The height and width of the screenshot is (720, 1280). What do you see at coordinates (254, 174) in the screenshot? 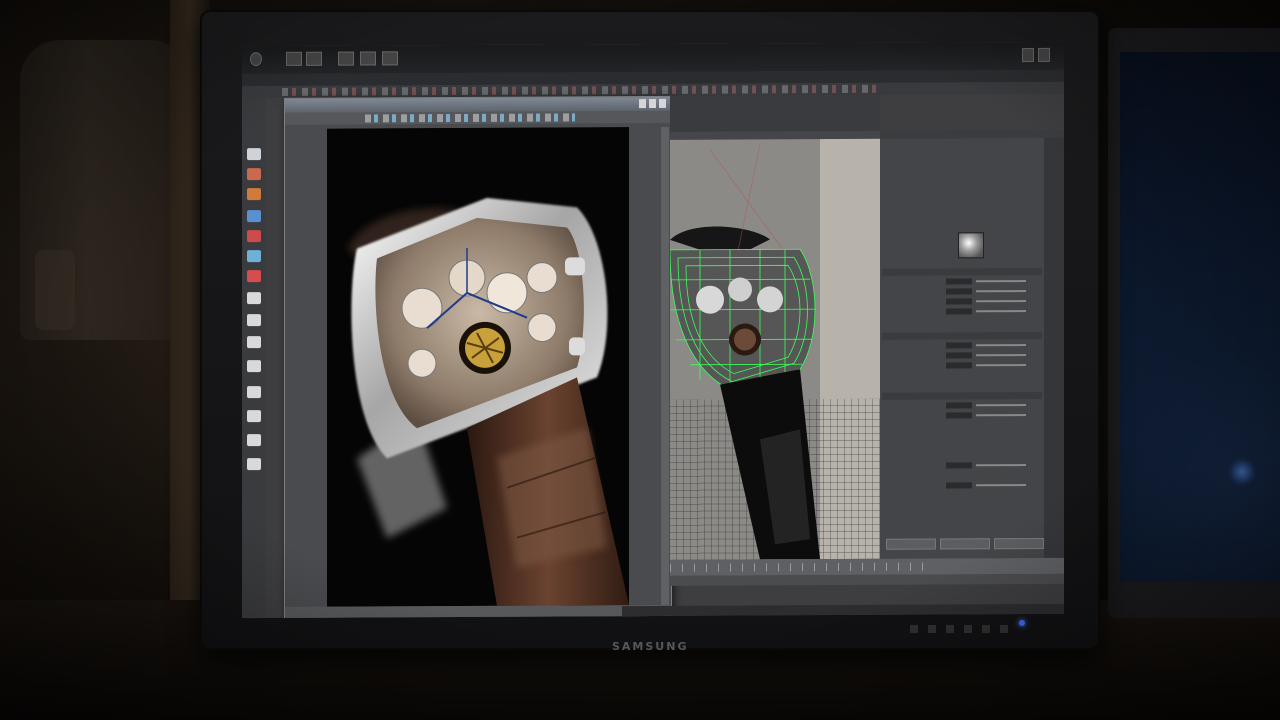
I see `lasso-tool-icon` at bounding box center [254, 174].